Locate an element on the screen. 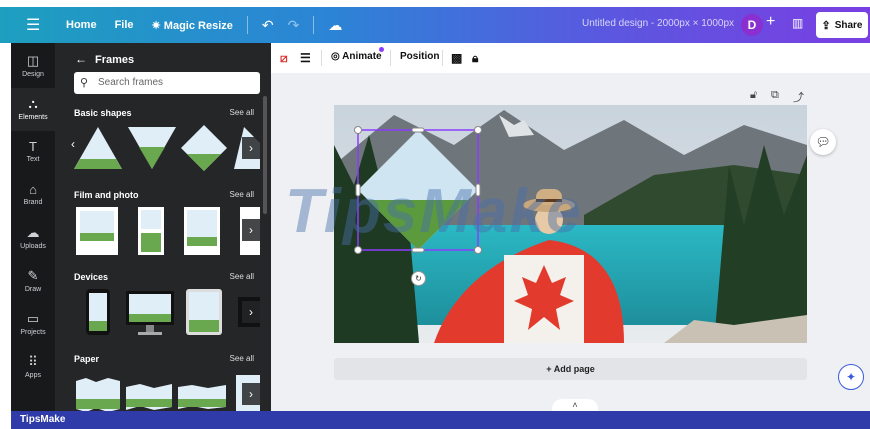 The height and width of the screenshot is (429, 870). rail-label: Brand is located at coordinates (33, 202).